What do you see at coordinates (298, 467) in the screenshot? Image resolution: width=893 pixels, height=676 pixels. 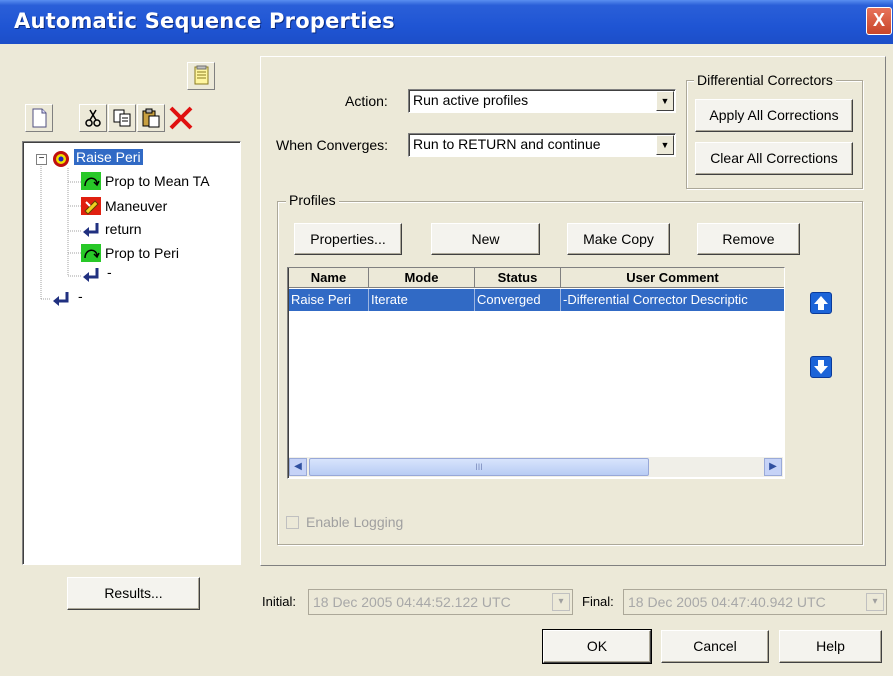 I see `scroll-left-icon: ◀` at bounding box center [298, 467].